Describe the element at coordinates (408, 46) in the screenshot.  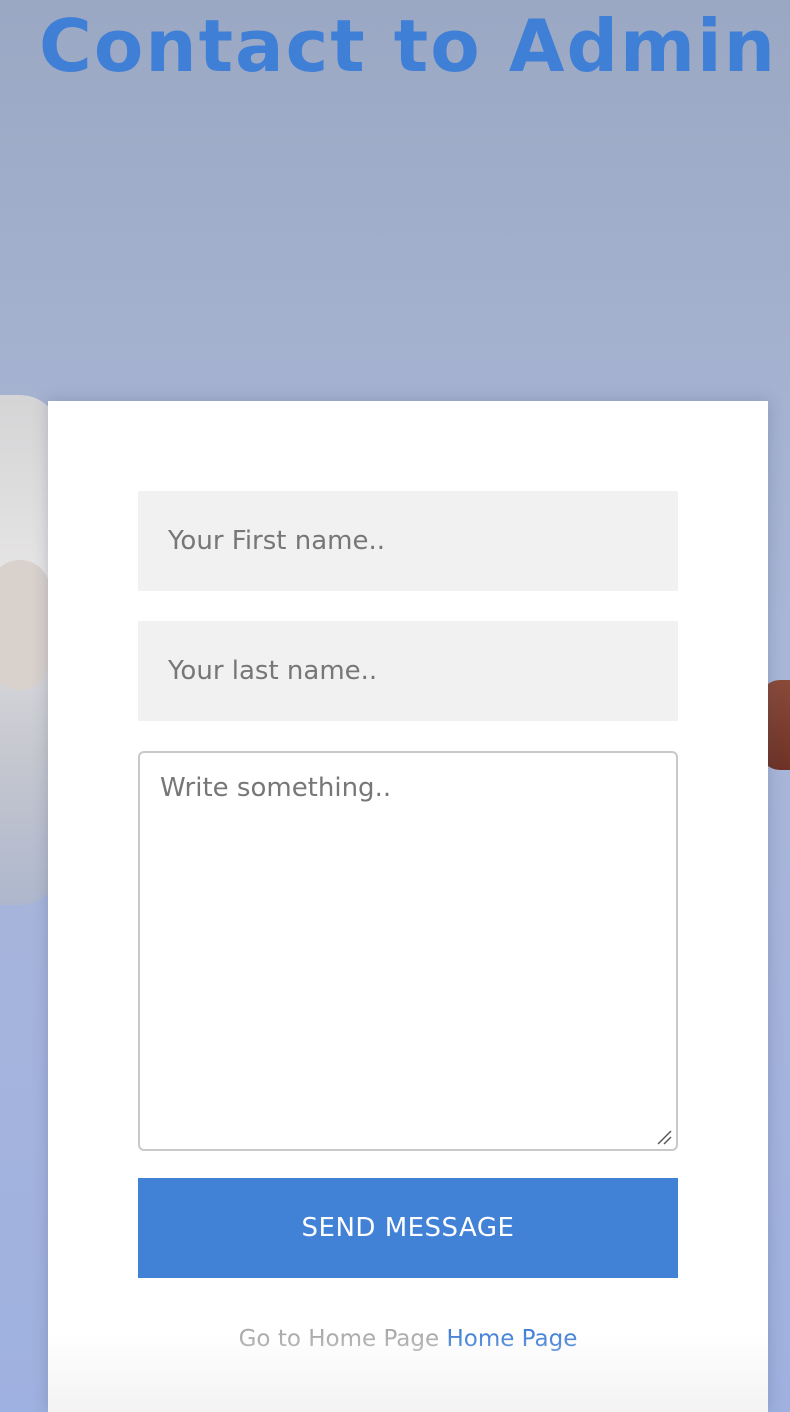
I see `page-title: Contact to Admin` at that location.